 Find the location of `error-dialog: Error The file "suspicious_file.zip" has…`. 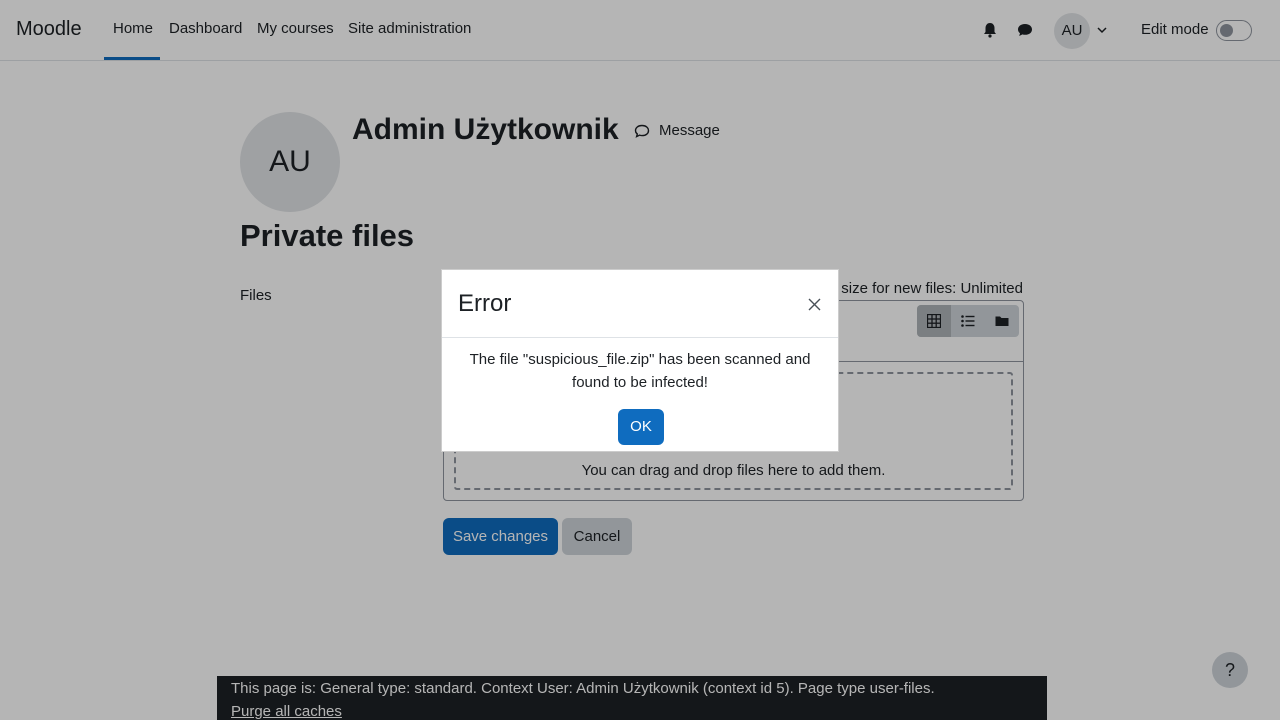

error-dialog: Error The file "suspicious_file.zip" has… is located at coordinates (640, 360).